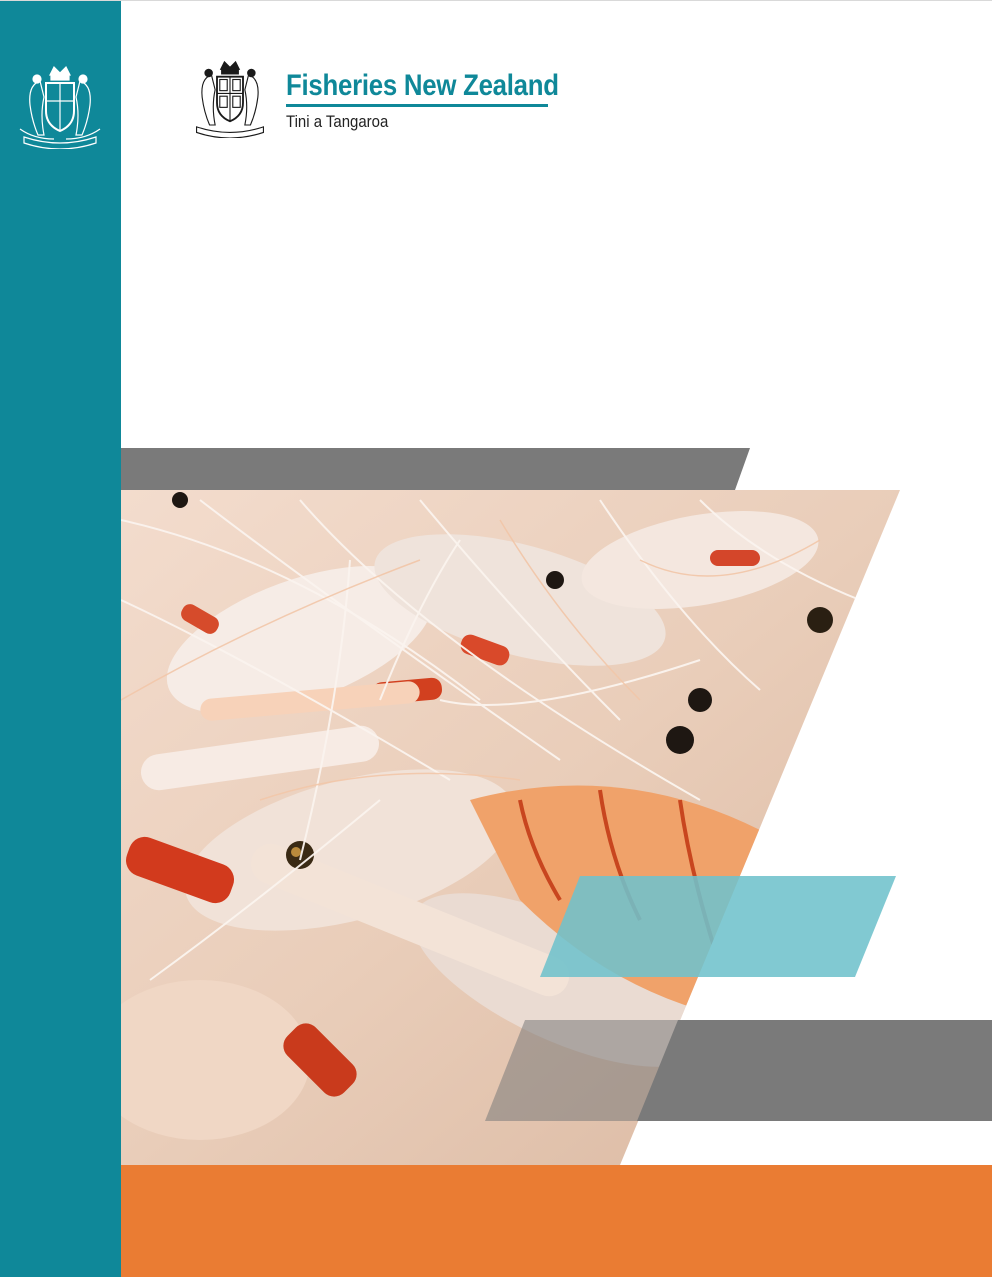 This screenshot has width=992, height=1277. What do you see at coordinates (814, 1070) in the screenshot?
I see `grey-band-bottom-solid` at bounding box center [814, 1070].